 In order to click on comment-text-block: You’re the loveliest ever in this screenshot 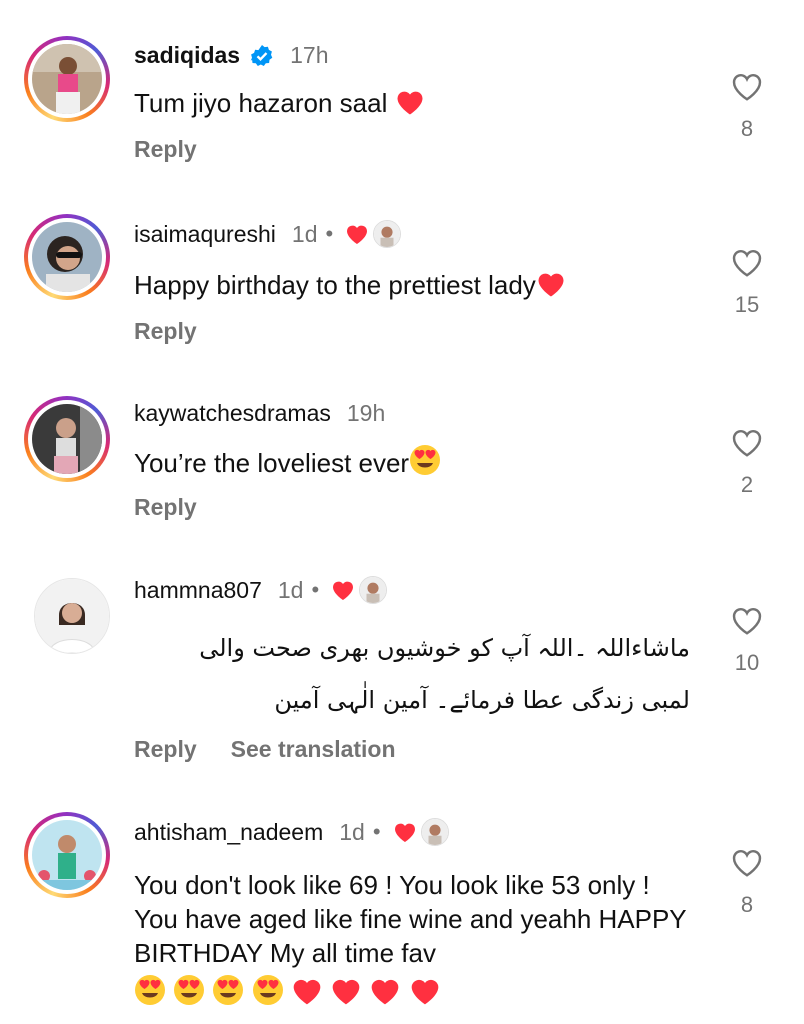, I will do `click(404, 462)`.